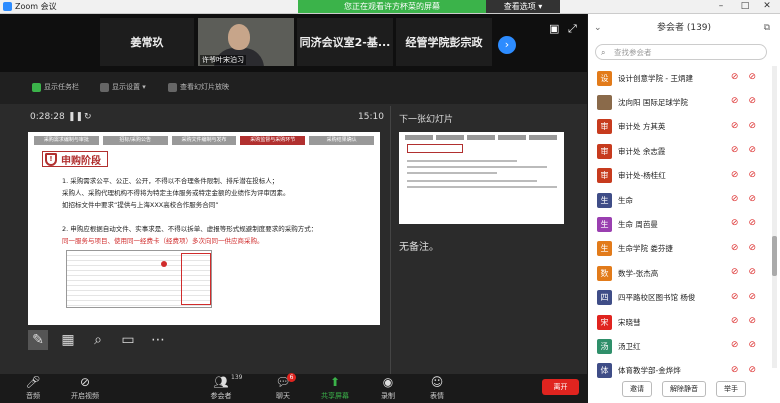 This screenshot has height=403, width=780. Describe the element at coordinates (680, 249) in the screenshot. I see `participant-row: 生 生命学院 娄芬捷 ⊘⊘` at that location.